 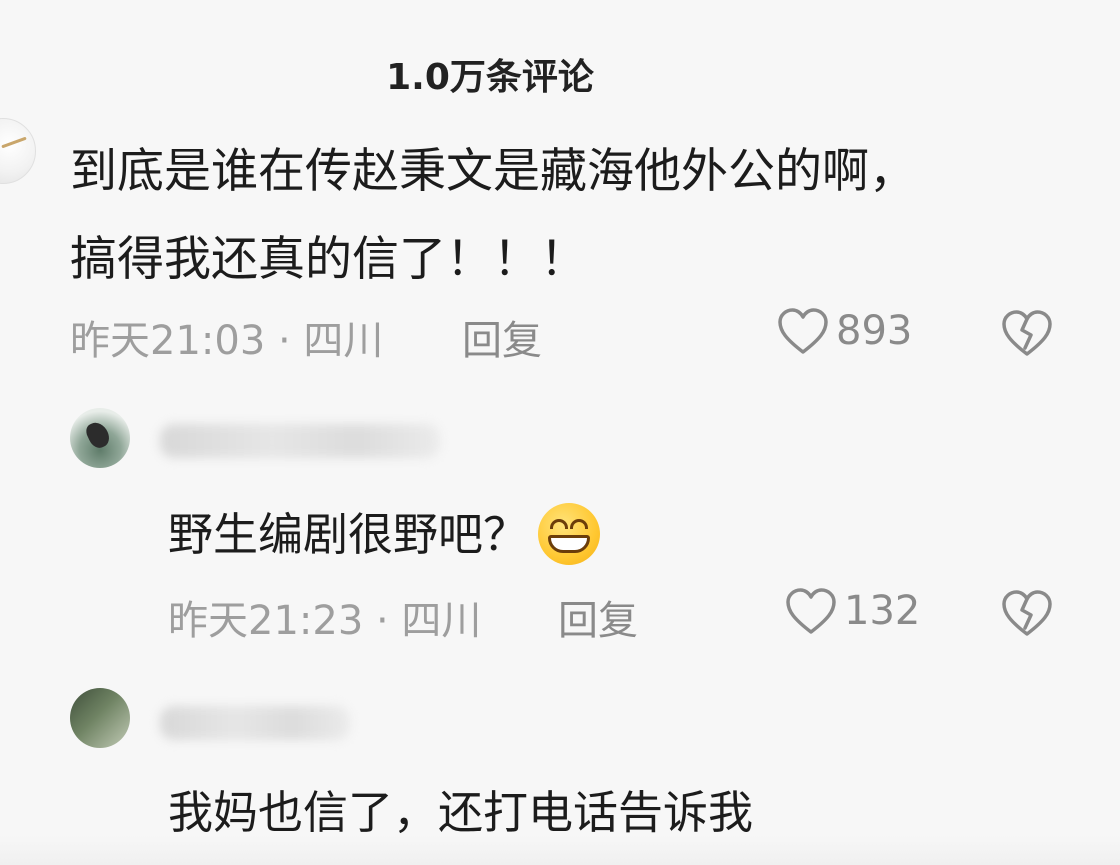 What do you see at coordinates (348, 534) in the screenshot?
I see `reply-text-content: 野生编剧很野吧？` at bounding box center [348, 534].